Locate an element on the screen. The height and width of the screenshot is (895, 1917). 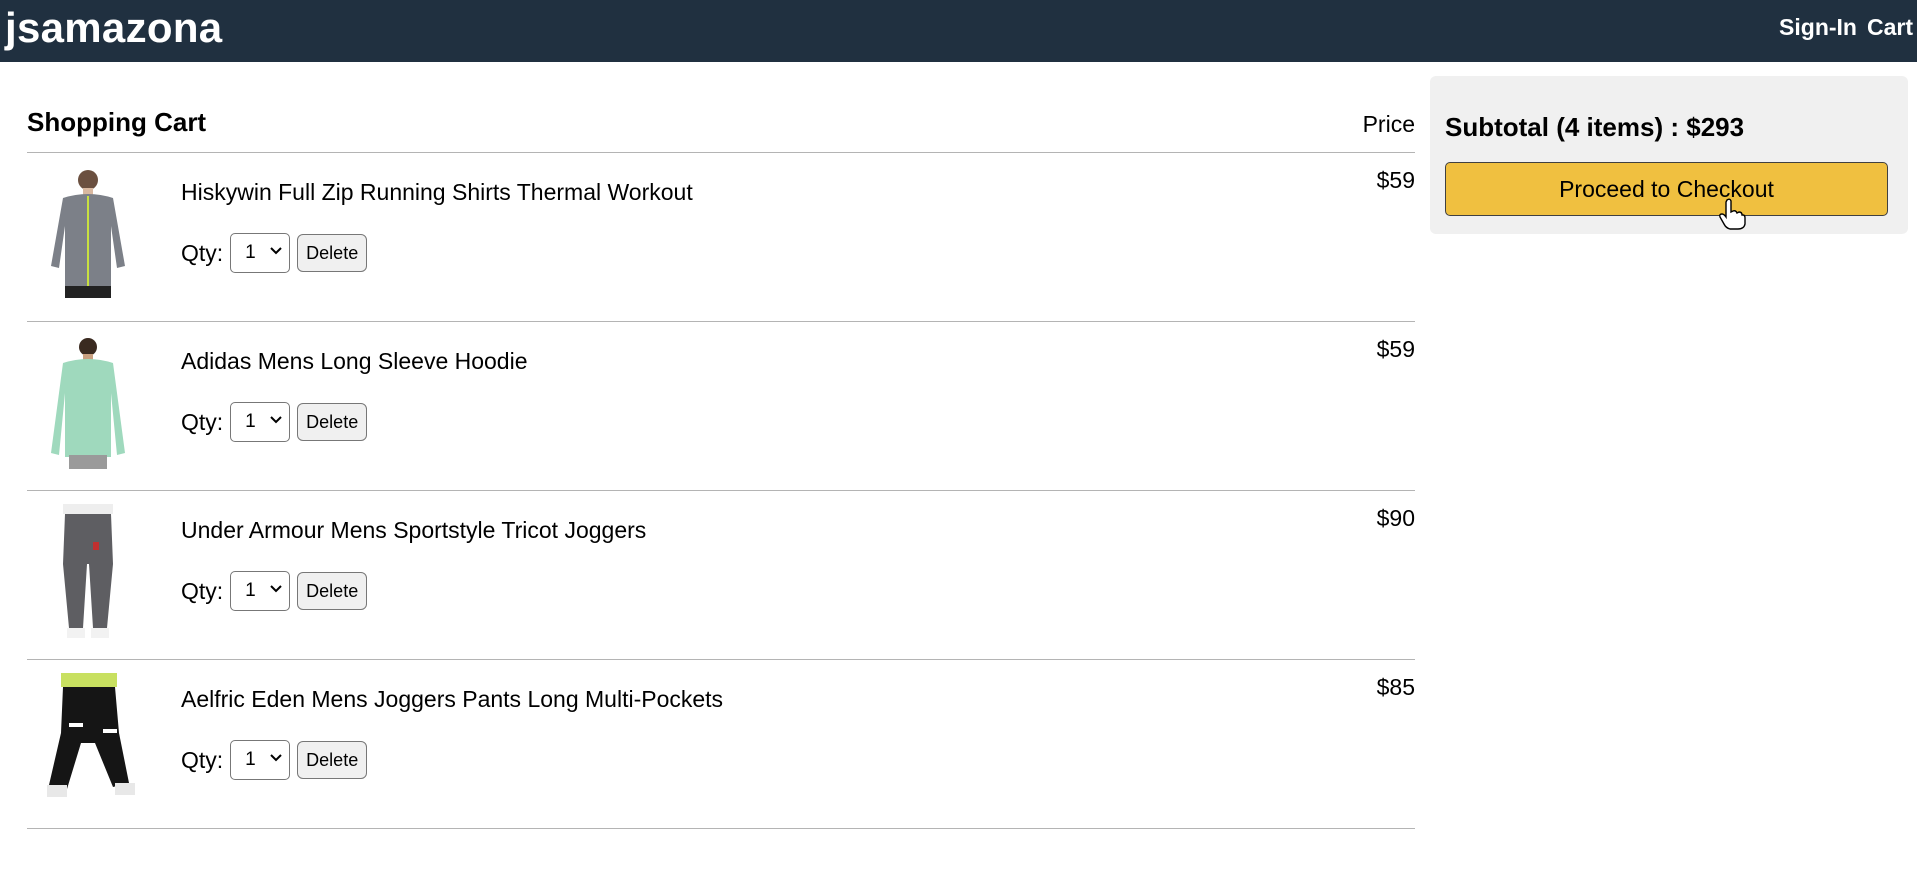
product-image-shirt-gray is located at coordinates (88, 234).